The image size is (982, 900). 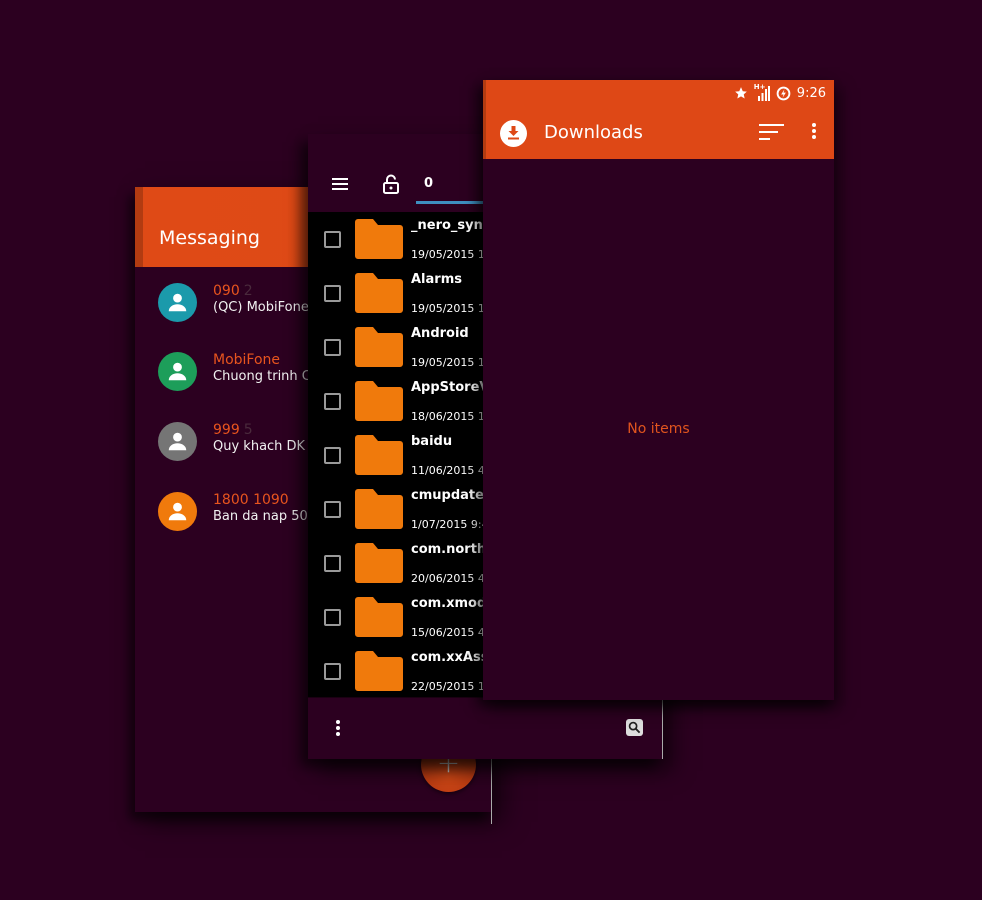 What do you see at coordinates (447, 387) in the screenshot?
I see `file-name: AppStoreV` at bounding box center [447, 387].